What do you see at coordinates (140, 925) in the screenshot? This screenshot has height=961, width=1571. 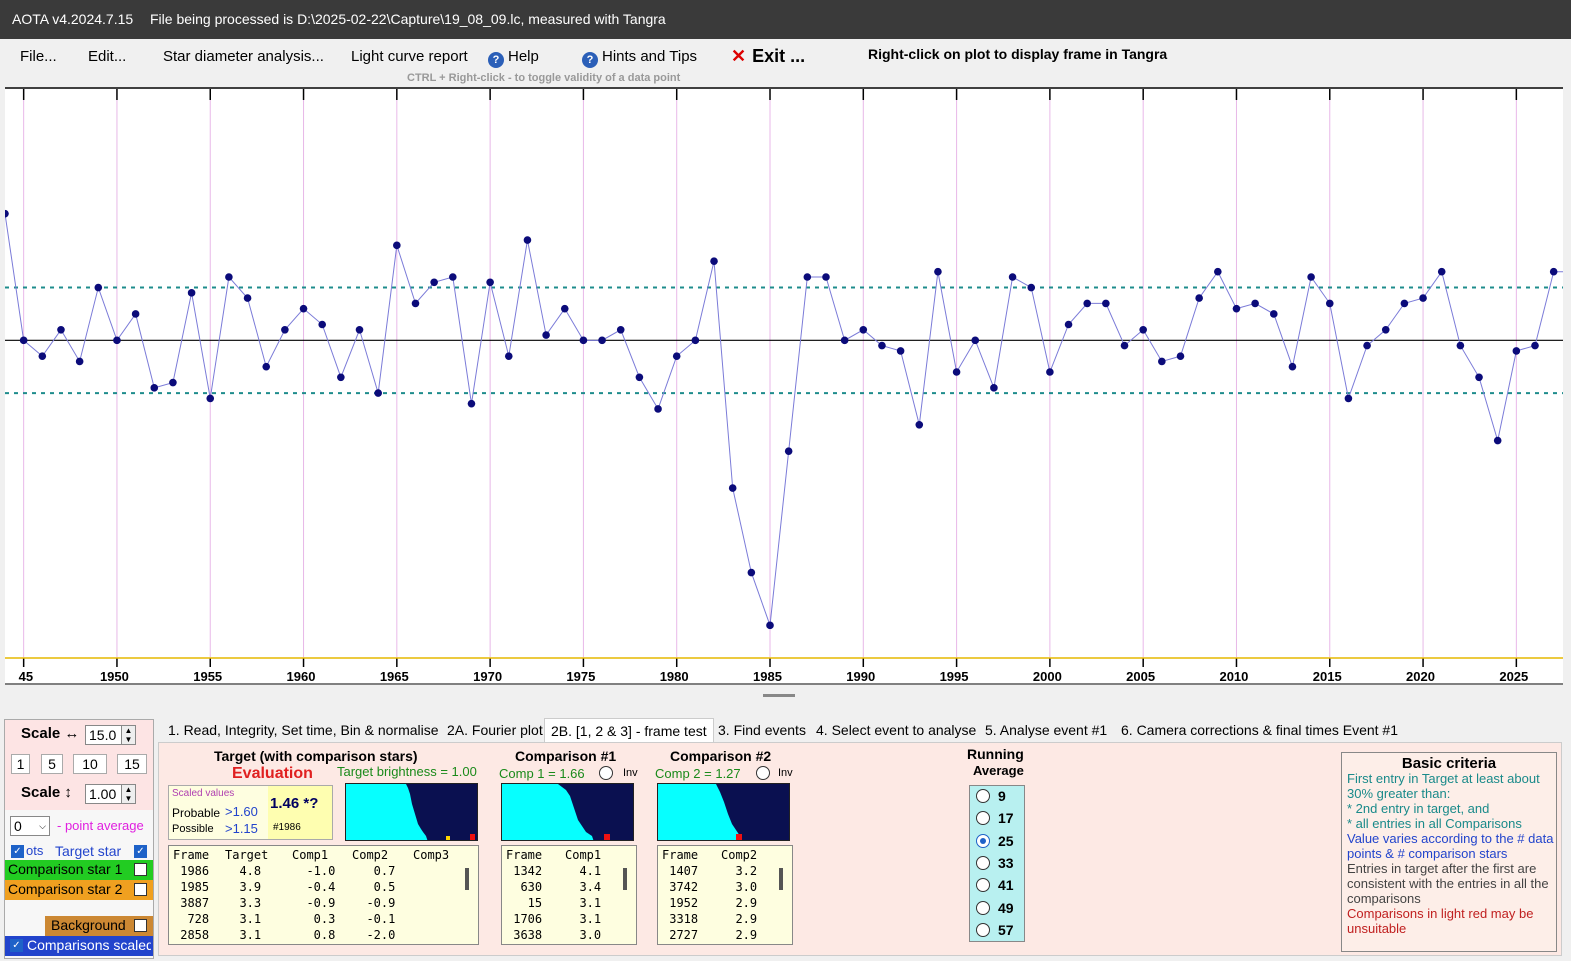 I see `background-checkbox` at bounding box center [140, 925].